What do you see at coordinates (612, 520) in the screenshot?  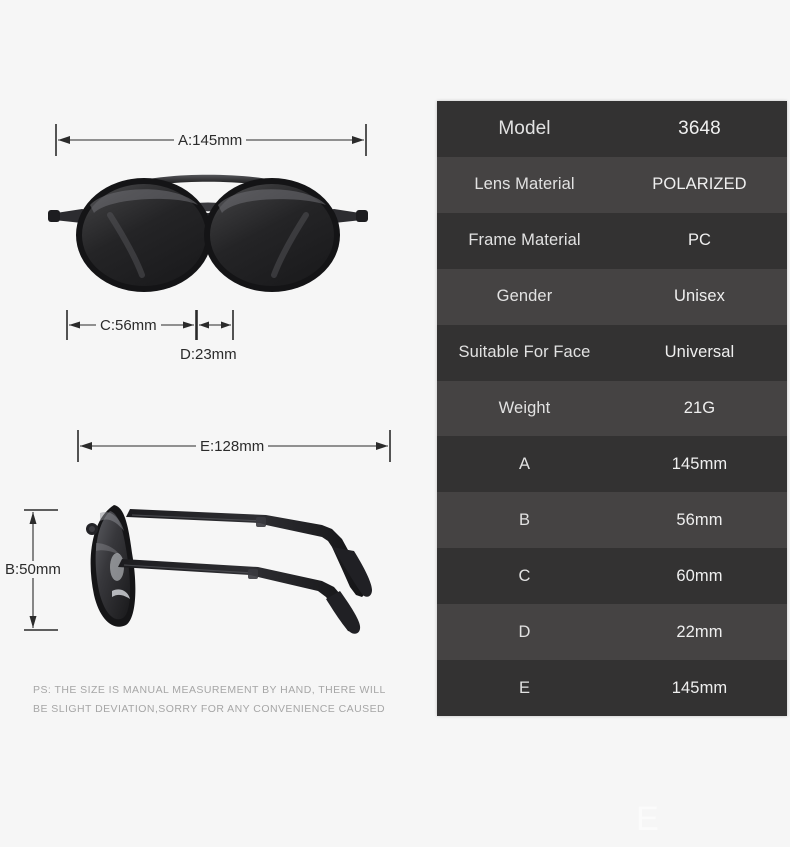 I see `spec-row: B 56mm` at bounding box center [612, 520].